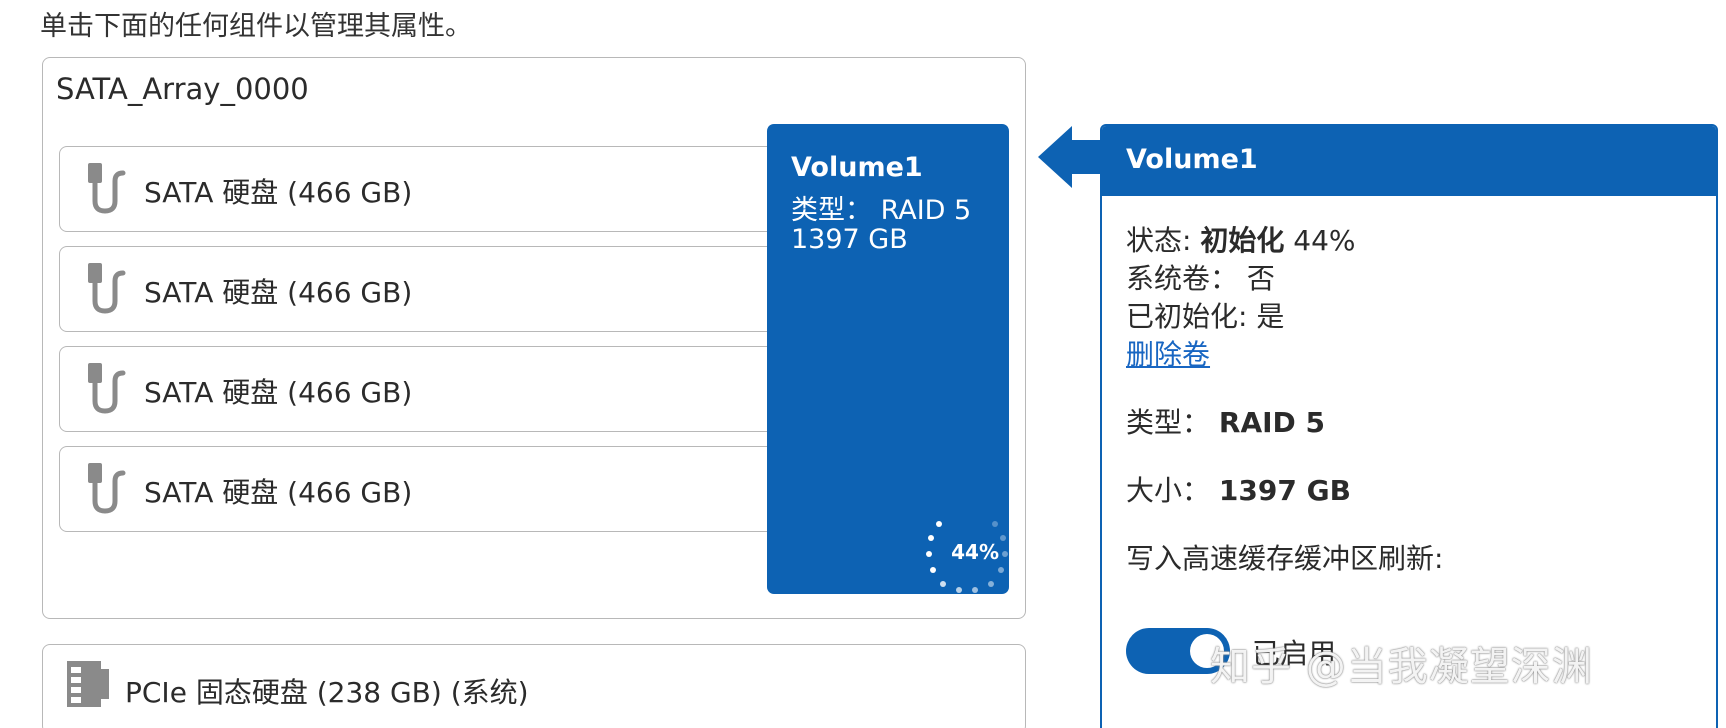 The height and width of the screenshot is (728, 1726). I want to click on type-row: 类型： RAID 5, so click(1284, 423).